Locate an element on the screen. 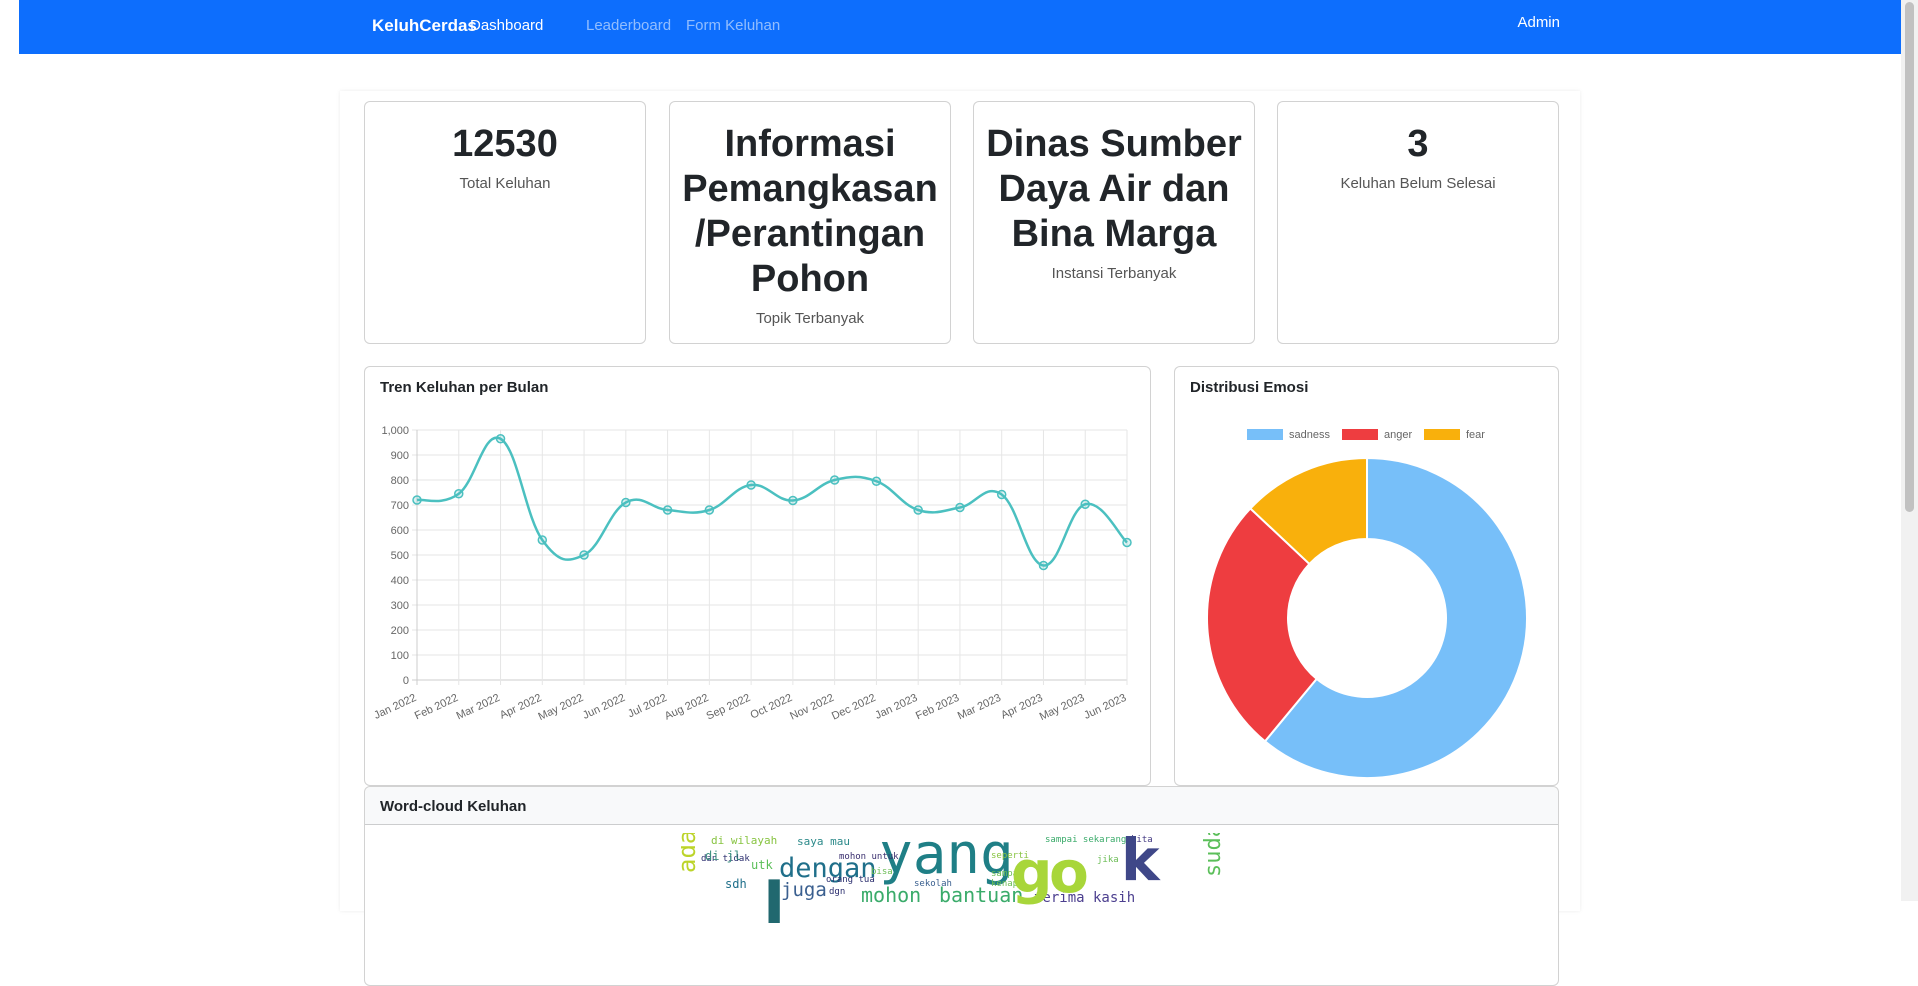 The width and height of the screenshot is (1918, 986). nav-link-leaderboard: Leaderboard is located at coordinates (628, 25).